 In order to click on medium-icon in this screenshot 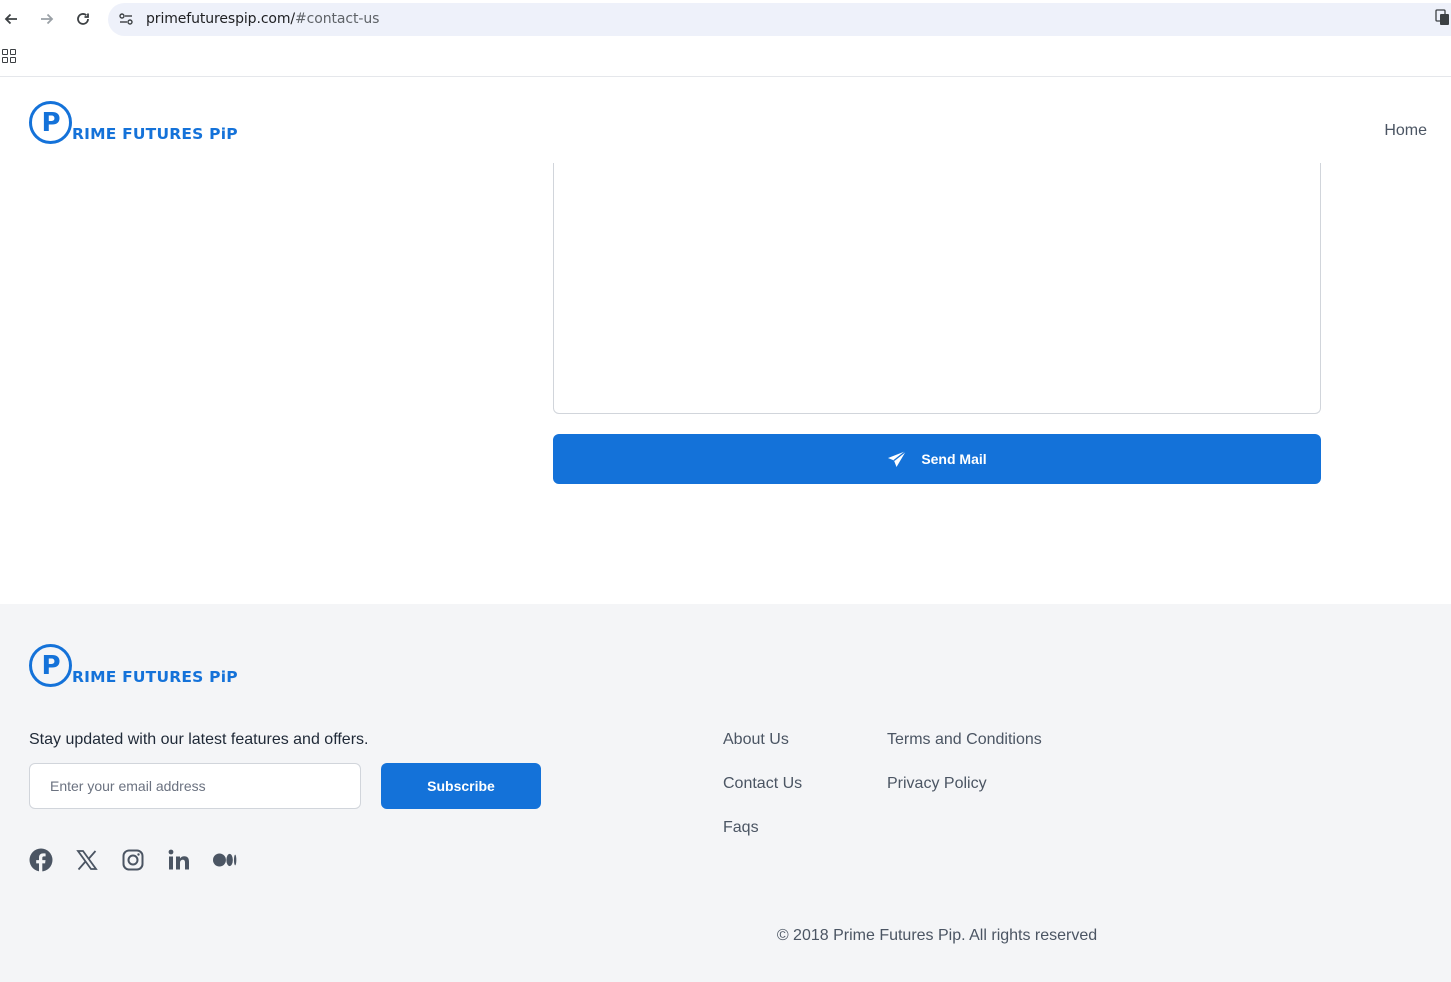, I will do `click(225, 860)`.